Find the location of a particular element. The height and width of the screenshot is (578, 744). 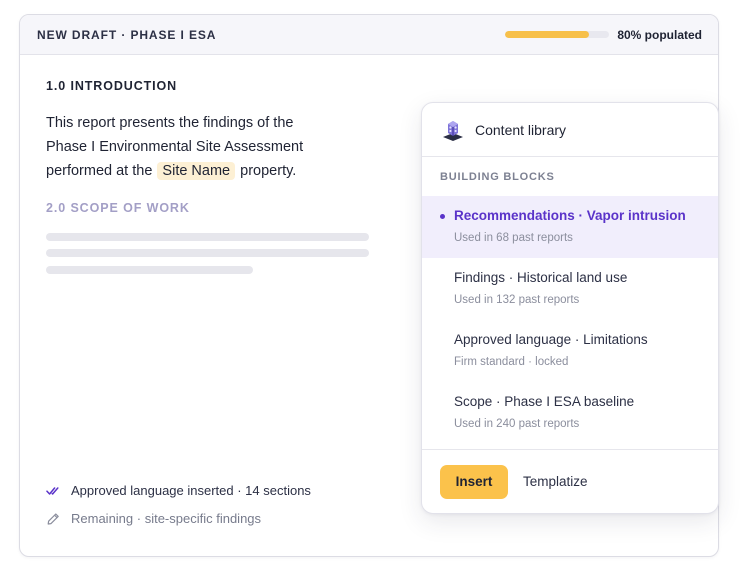

section-heading-introduction: 1.0 INTRODUCTION is located at coordinates (112, 86).